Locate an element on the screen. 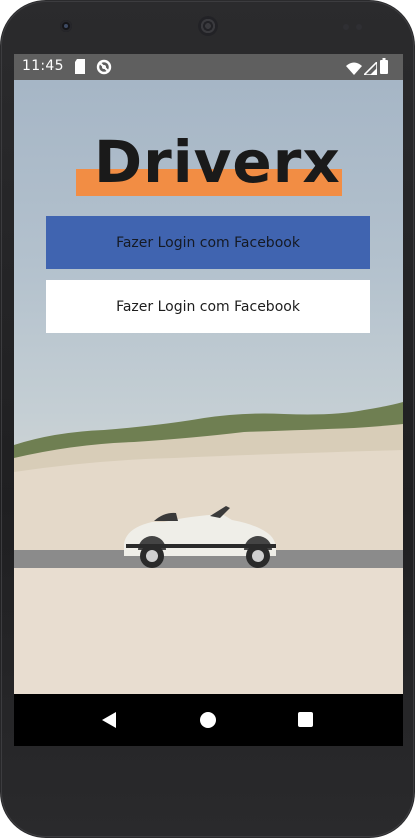  front-camera-icon is located at coordinates (66, 26).